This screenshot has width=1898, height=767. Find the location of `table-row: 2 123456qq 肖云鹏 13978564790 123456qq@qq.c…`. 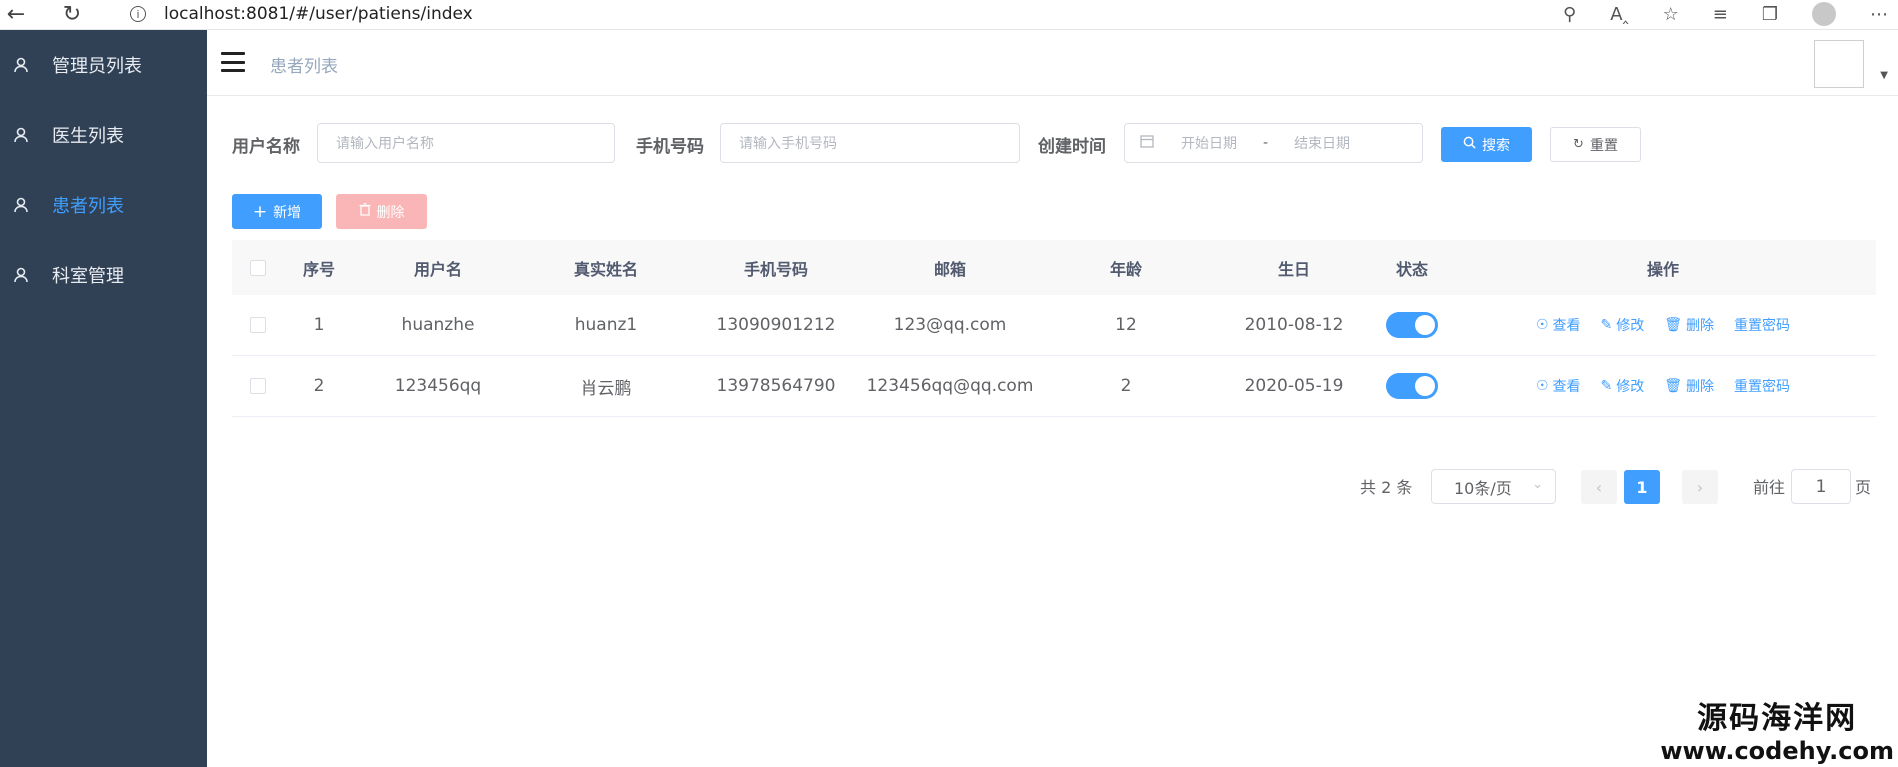

table-row: 2 123456qq 肖云鹏 13978564790 123456qq@qq.c… is located at coordinates (1054, 386).